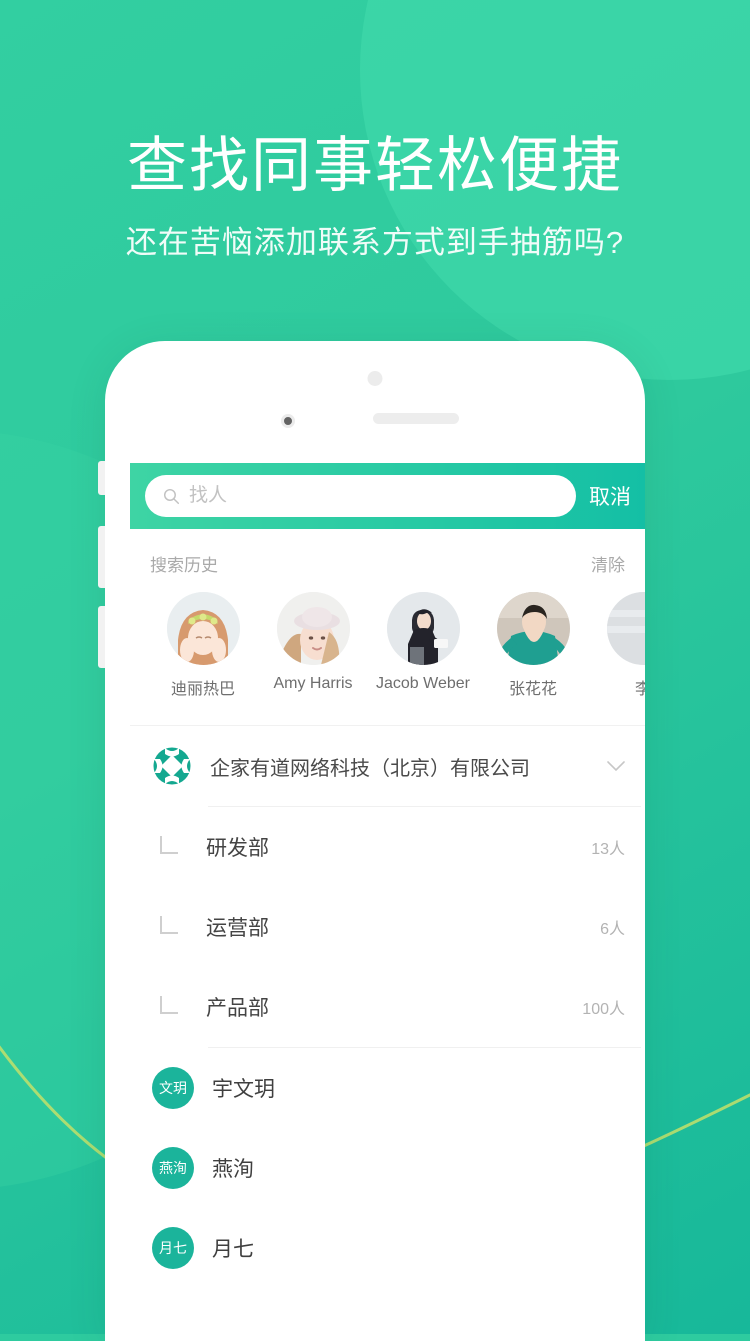  I want to click on company-name: 企家有道网络科技（北京）有限公司, so click(370, 768).